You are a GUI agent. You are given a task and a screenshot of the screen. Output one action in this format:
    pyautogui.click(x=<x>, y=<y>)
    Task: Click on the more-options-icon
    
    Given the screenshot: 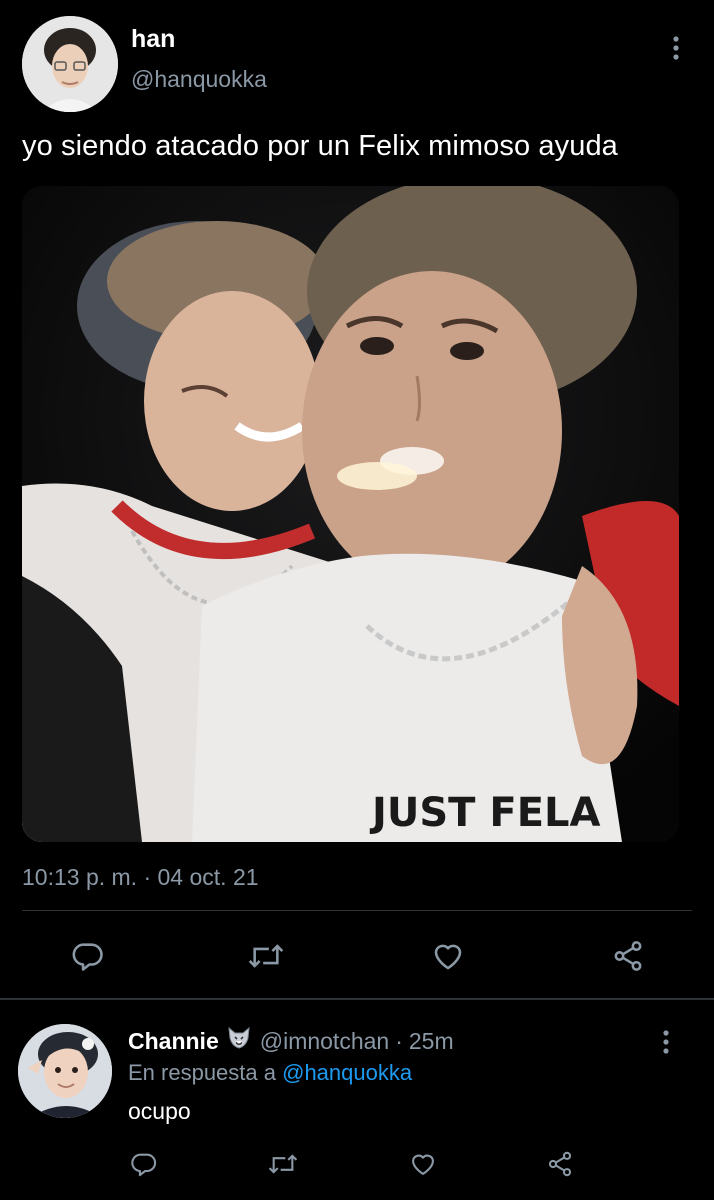 What is the action you would take?
    pyautogui.click(x=676, y=49)
    